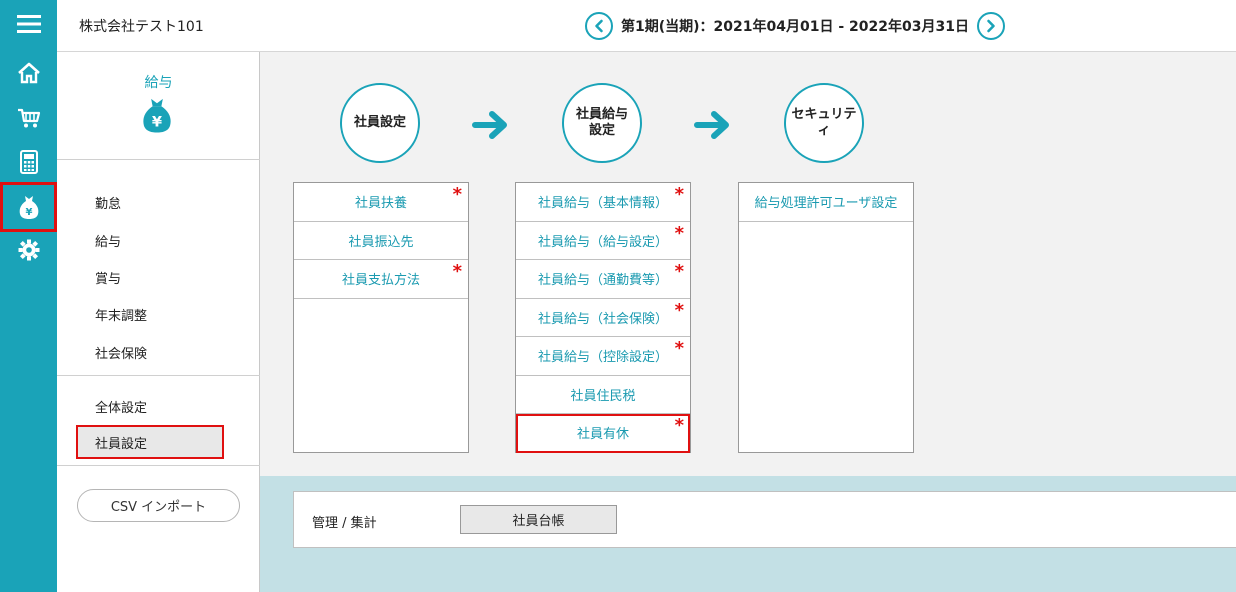  I want to click on list-item-resident-tax: 社員住民税, so click(603, 394).